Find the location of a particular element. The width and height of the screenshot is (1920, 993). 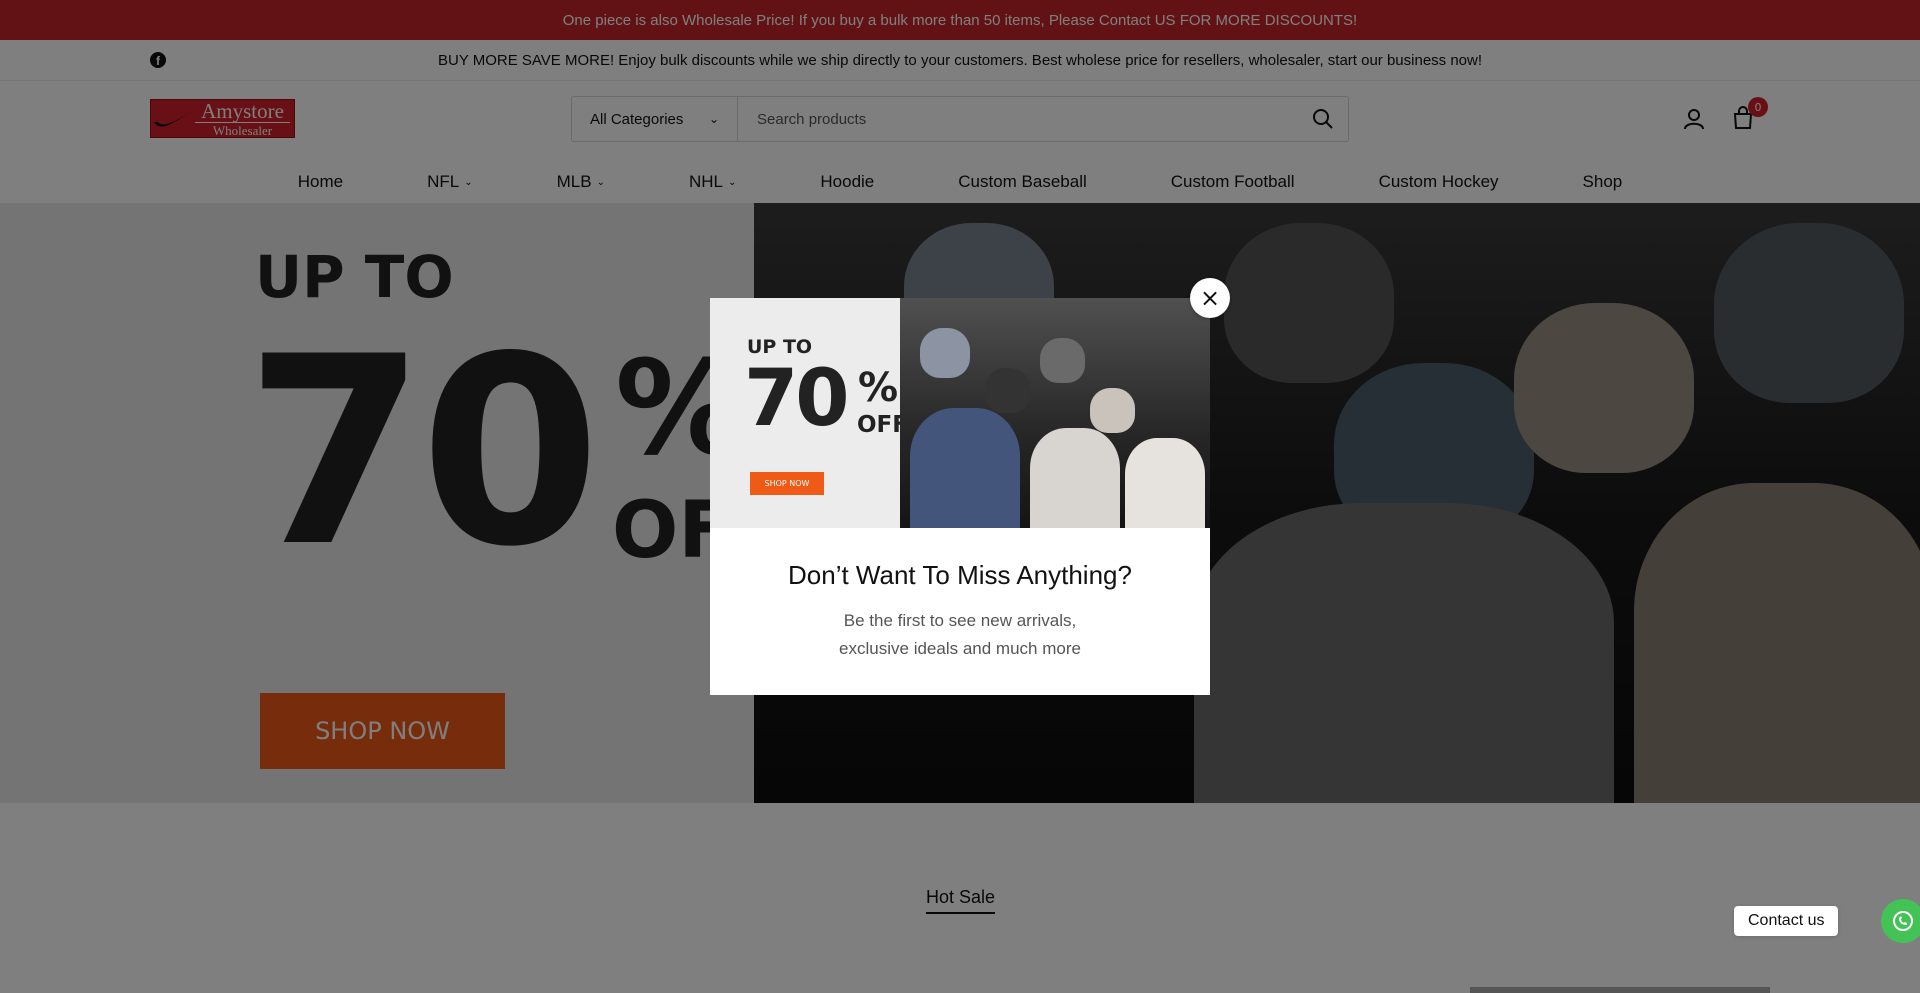

modal-players-image is located at coordinates (1055, 413).